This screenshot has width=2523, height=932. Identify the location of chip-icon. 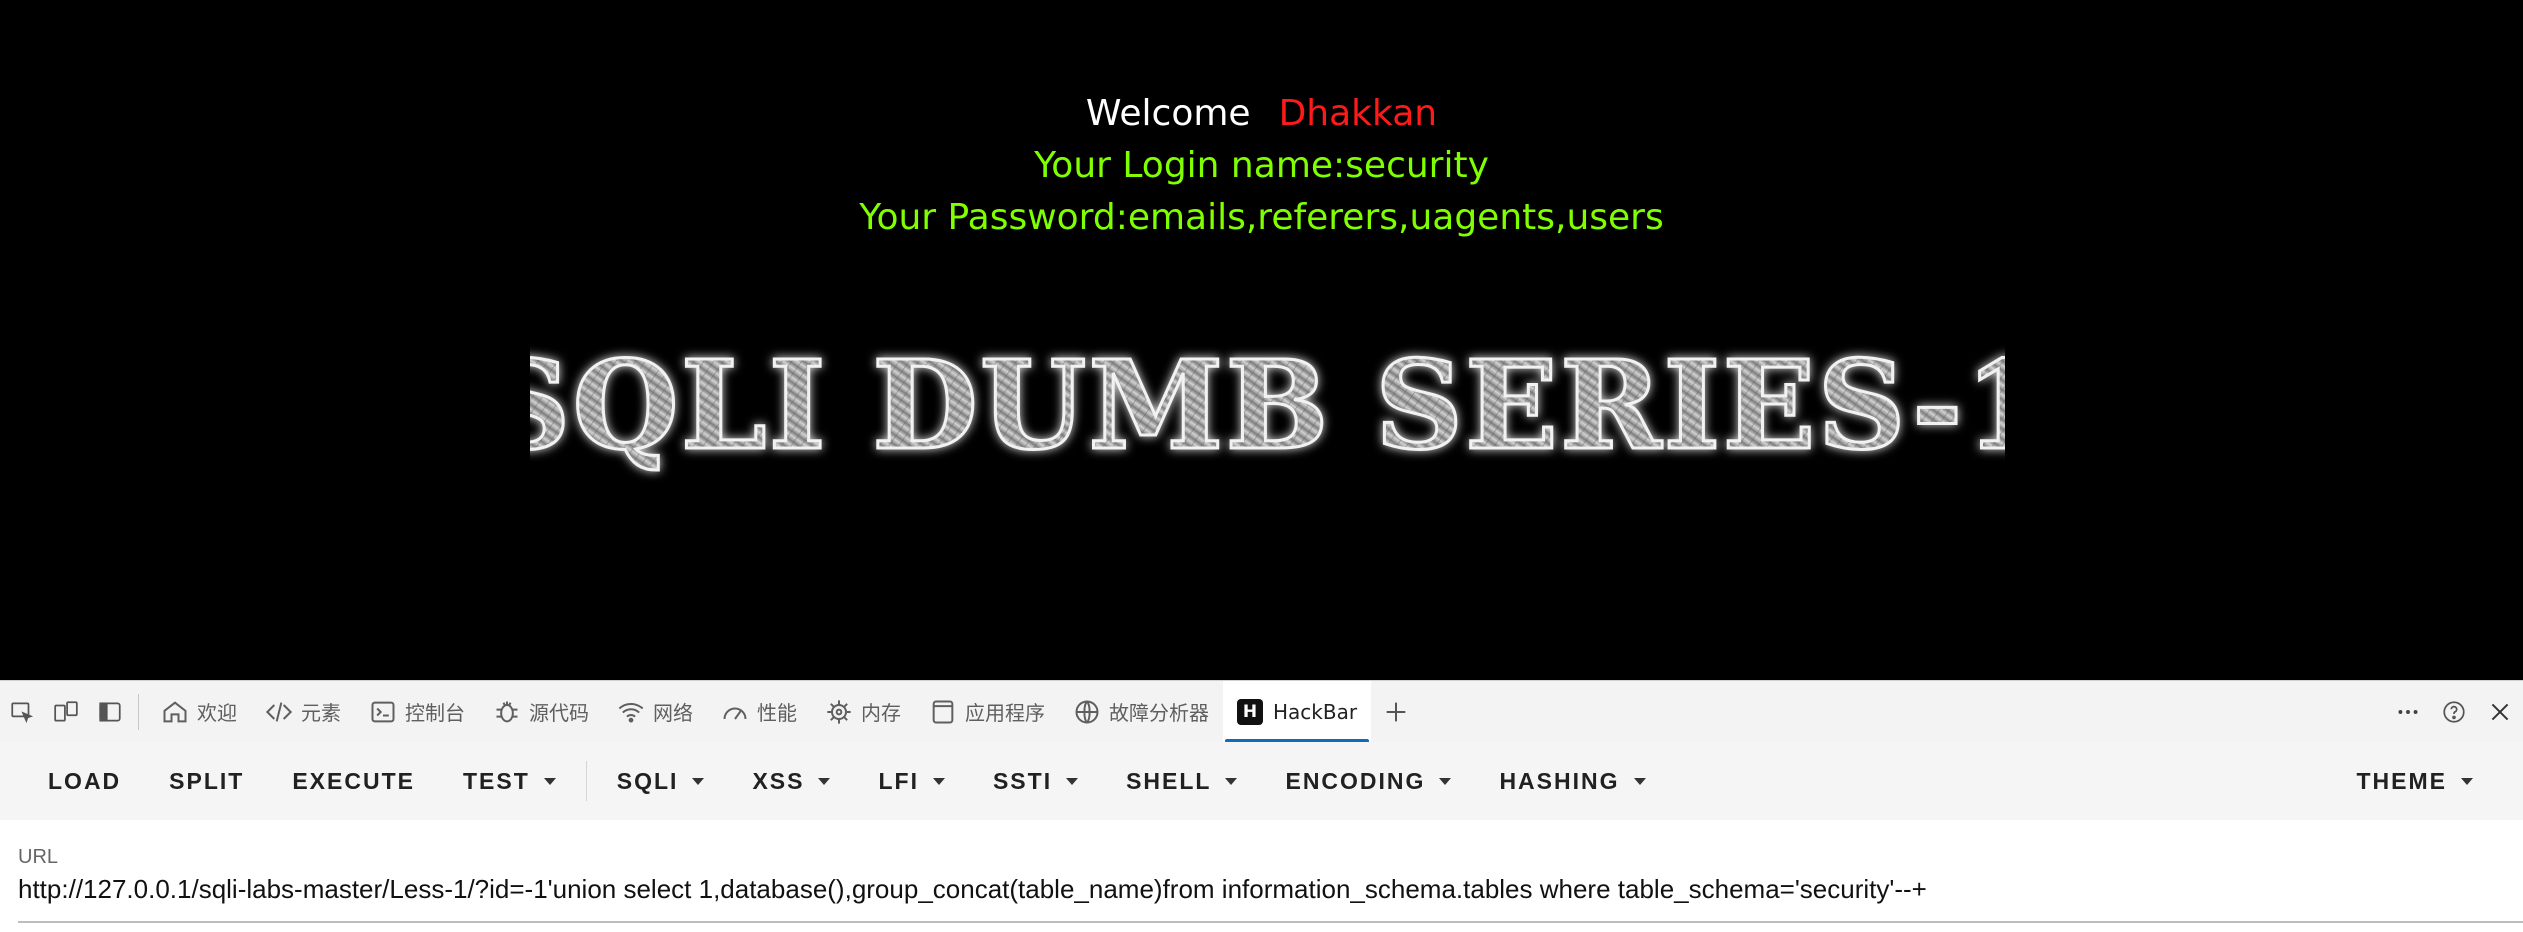
(839, 711).